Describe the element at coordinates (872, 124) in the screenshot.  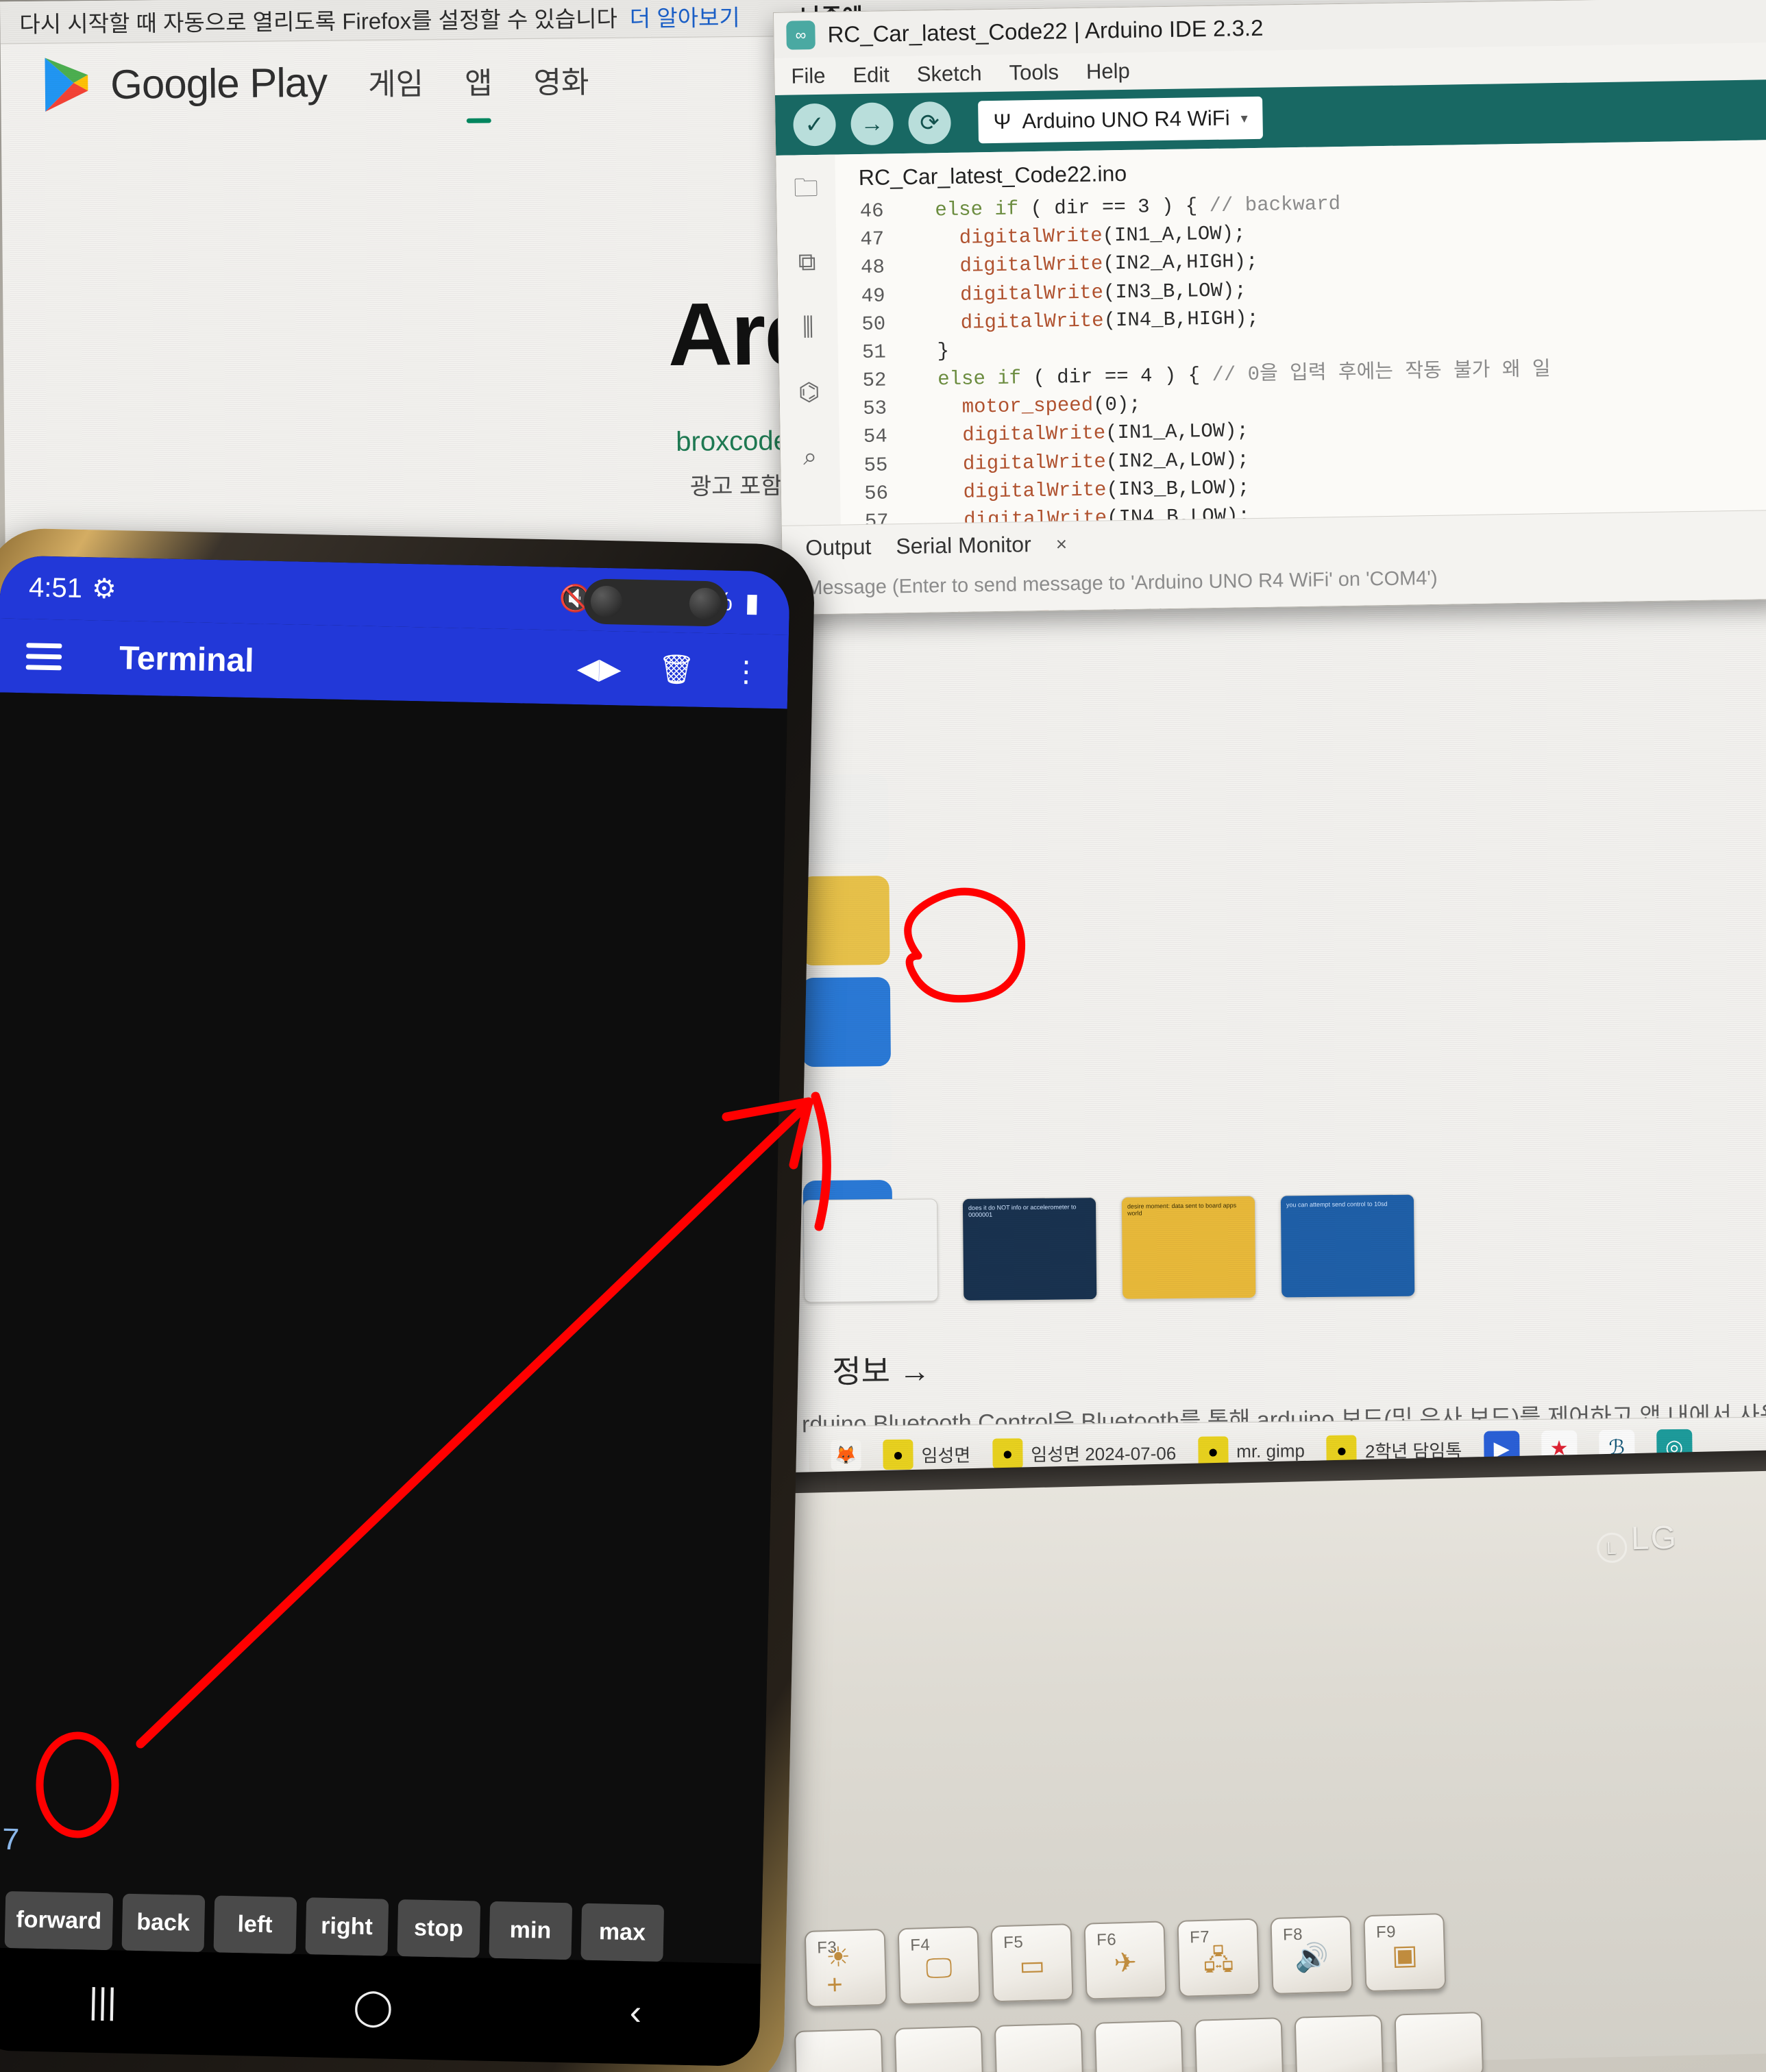
I see `upload-icon: →` at that location.